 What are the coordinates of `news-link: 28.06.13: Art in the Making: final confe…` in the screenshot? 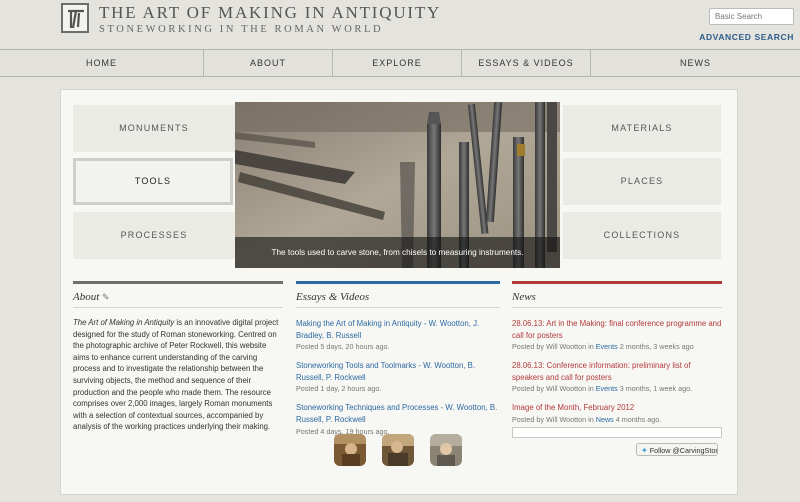 It's located at (617, 329).